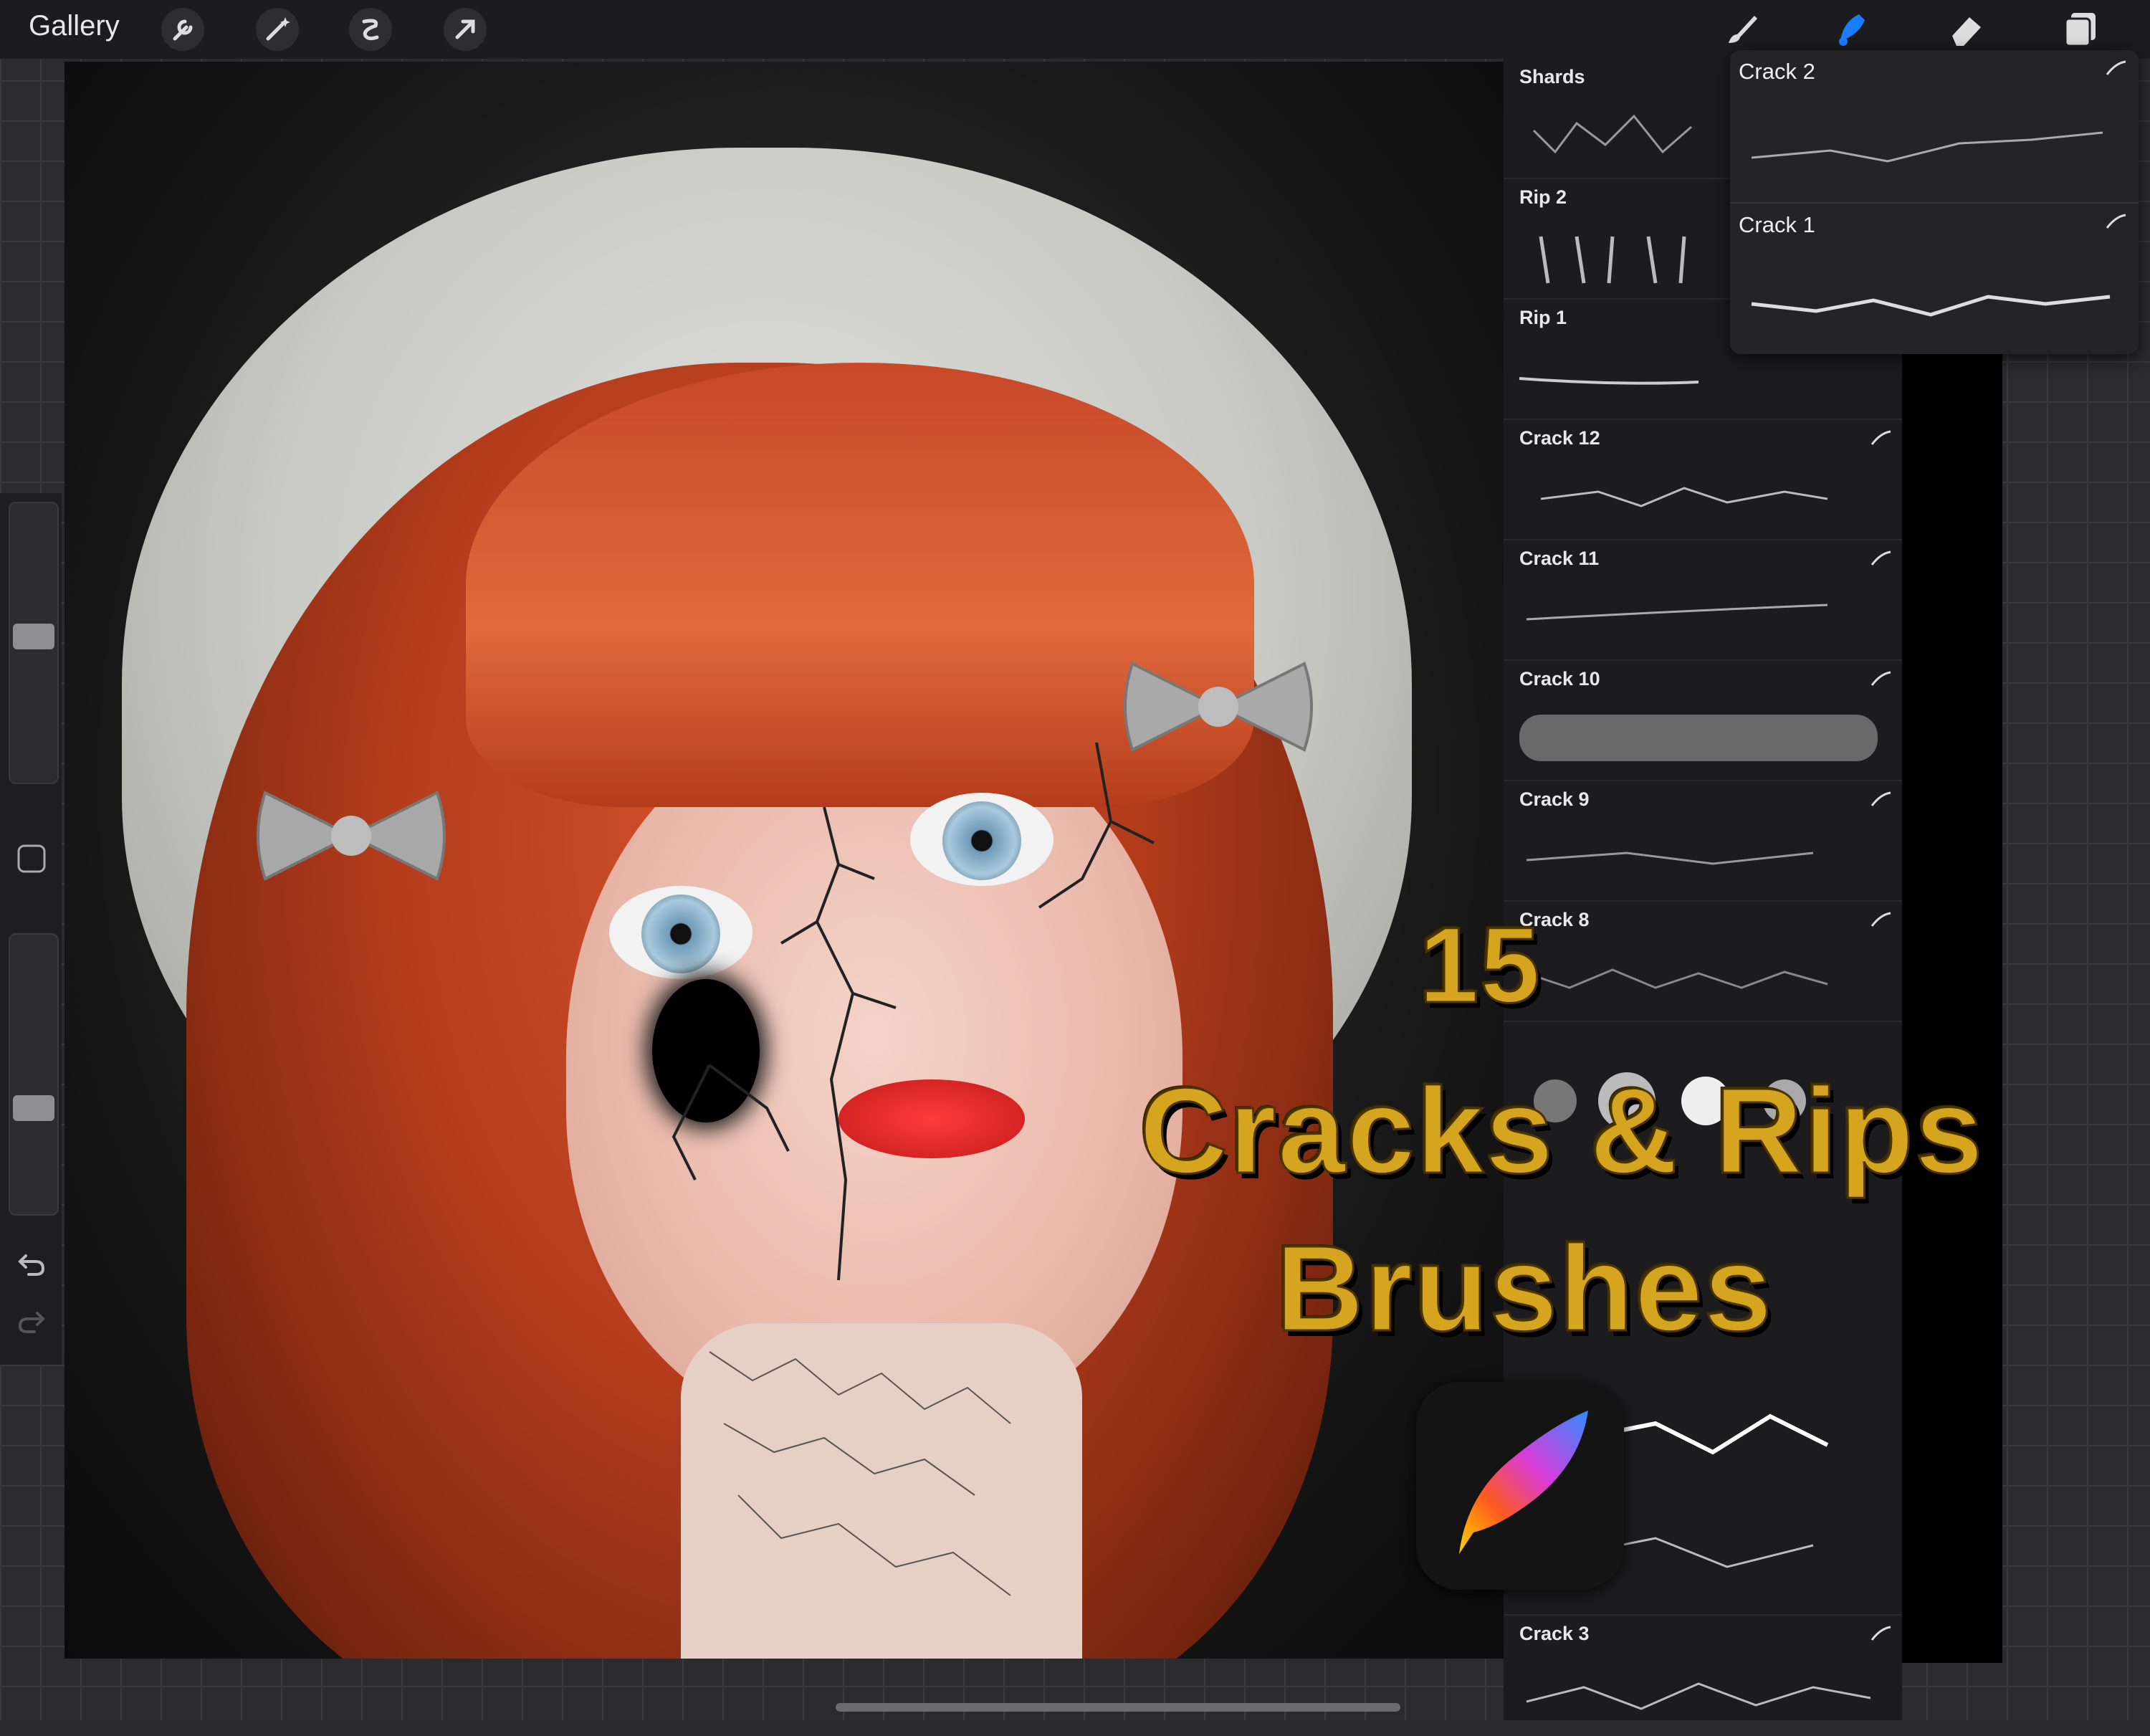  Describe the element at coordinates (33, 1108) in the screenshot. I see `opacity-slider-thumb` at that location.